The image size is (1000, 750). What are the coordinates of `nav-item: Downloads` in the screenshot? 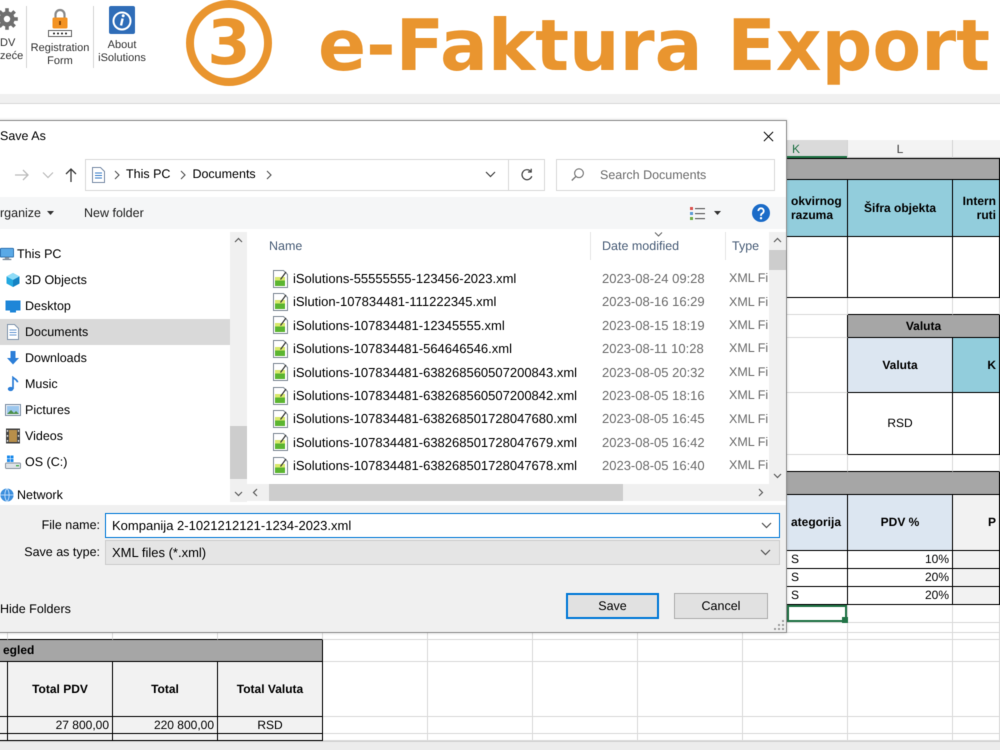 It's located at (115, 358).